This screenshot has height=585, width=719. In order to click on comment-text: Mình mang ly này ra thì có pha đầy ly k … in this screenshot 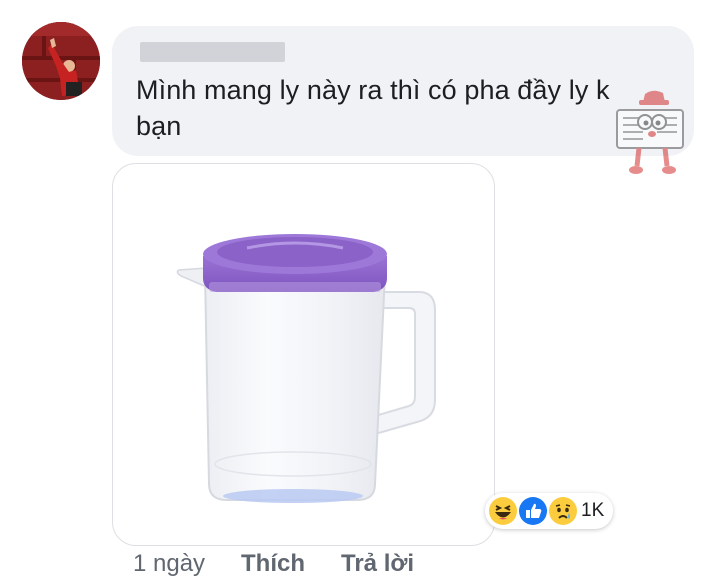, I will do `click(373, 108)`.